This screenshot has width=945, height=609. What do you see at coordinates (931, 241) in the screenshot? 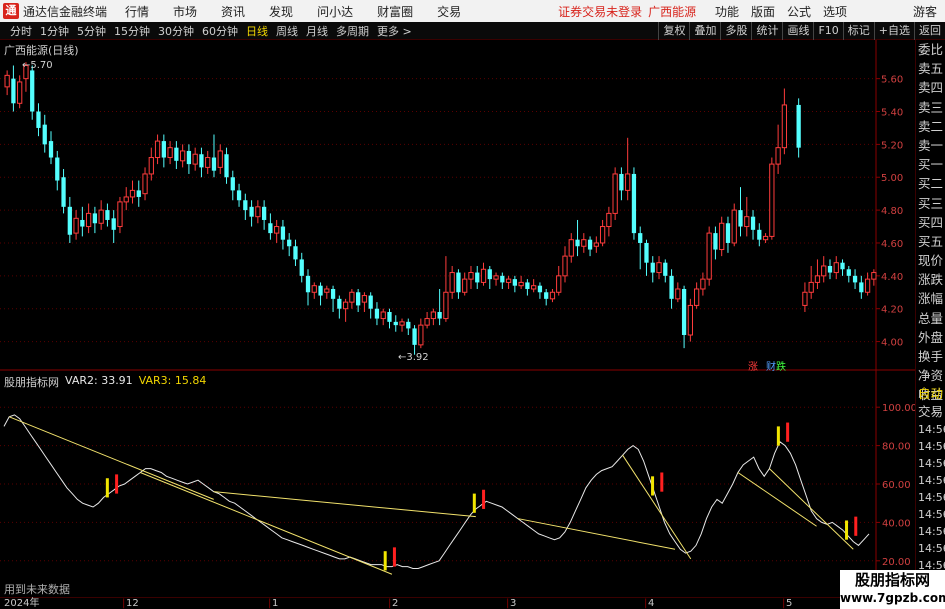
I see `quote-item: 买五` at bounding box center [931, 241].